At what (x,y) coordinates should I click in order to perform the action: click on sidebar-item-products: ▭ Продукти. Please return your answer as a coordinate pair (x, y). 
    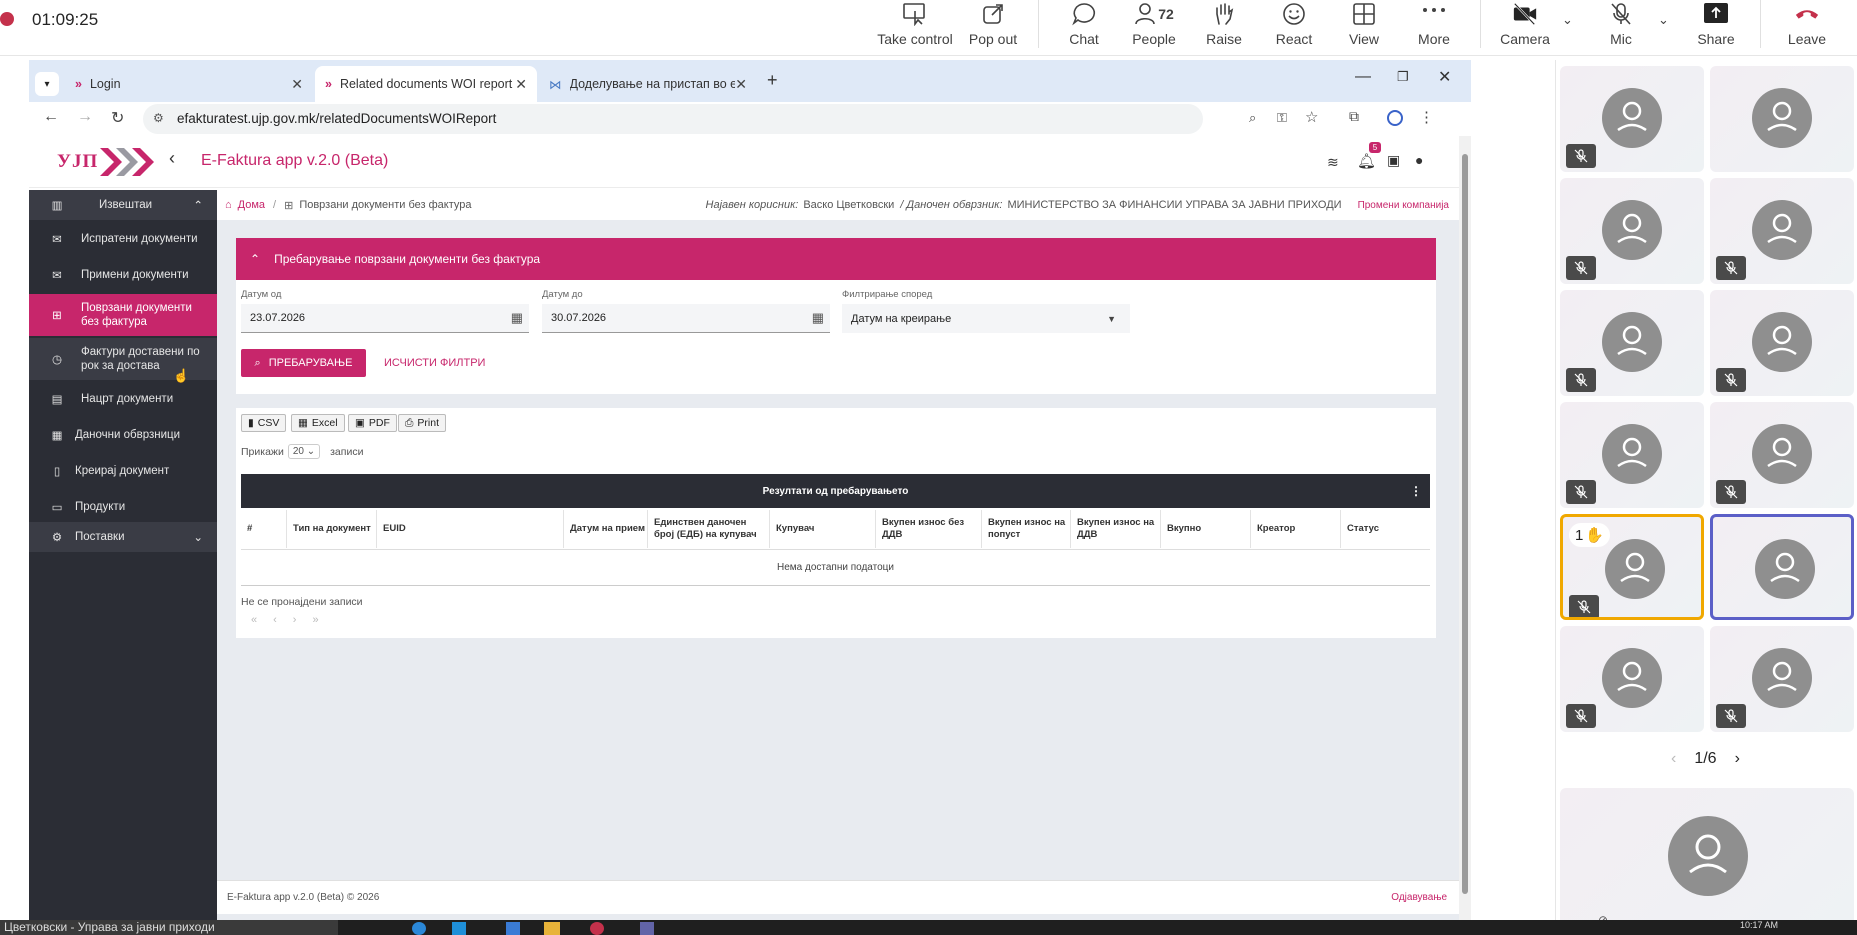
    Looking at the image, I should click on (123, 507).